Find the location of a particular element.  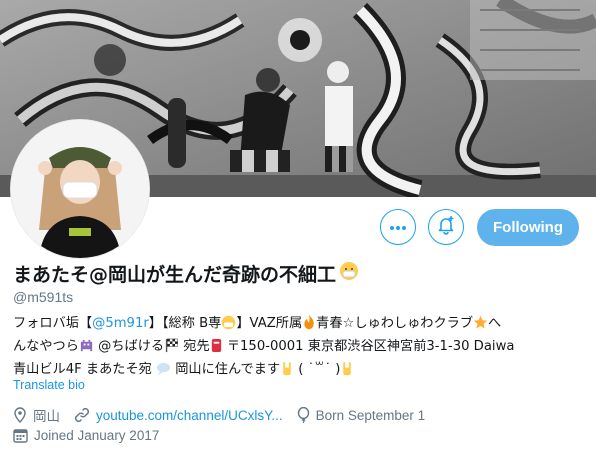

bio-line-1: フォロバ垢【@5m91r】【総称 B専 】VAZ所属 青春☆しゅわしゅわクラブへ is located at coordinates (300, 325).